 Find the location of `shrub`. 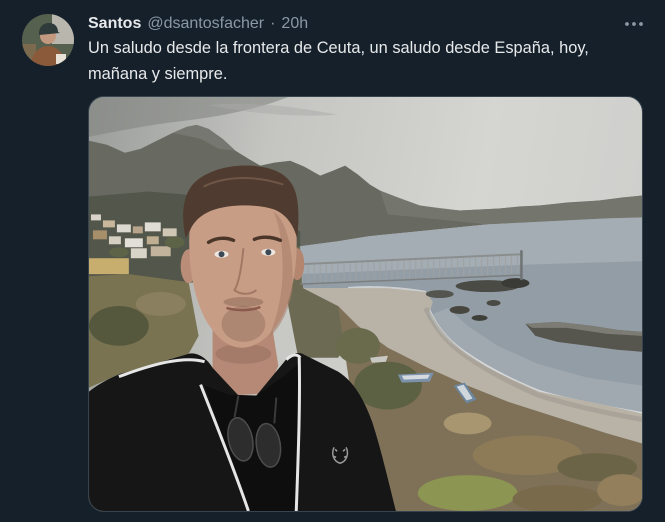

shrub is located at coordinates (388, 385).